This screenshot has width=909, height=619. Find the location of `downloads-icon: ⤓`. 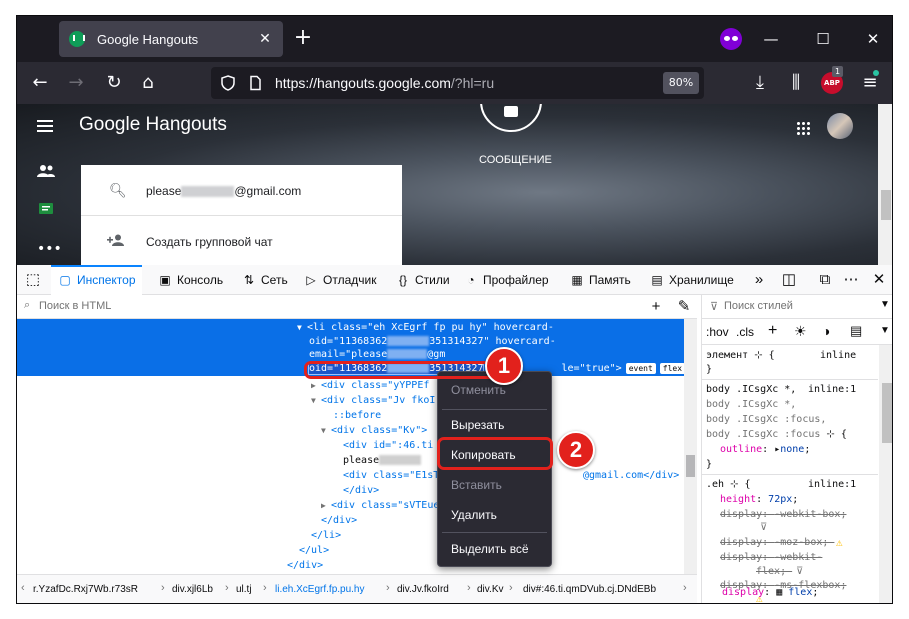

downloads-icon: ⤓ is located at coordinates (760, 83).